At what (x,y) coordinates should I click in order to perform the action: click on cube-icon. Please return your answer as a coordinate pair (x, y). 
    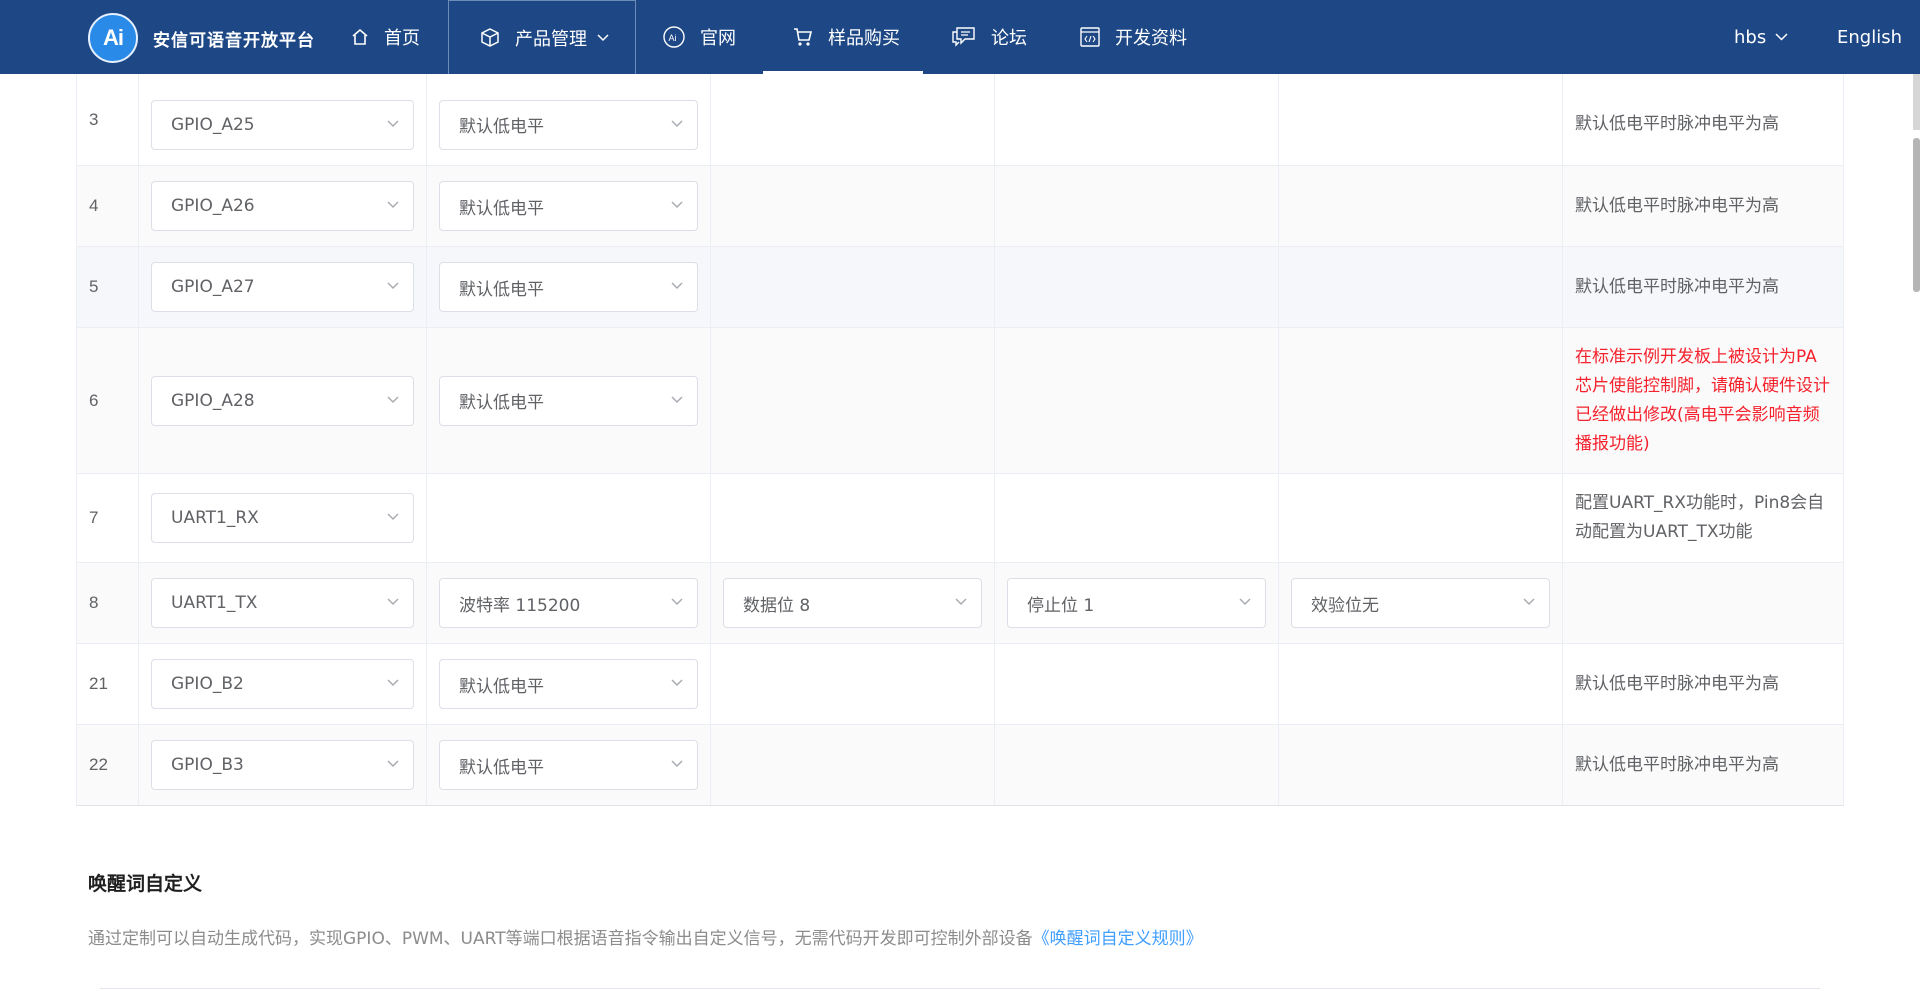
    Looking at the image, I should click on (490, 37).